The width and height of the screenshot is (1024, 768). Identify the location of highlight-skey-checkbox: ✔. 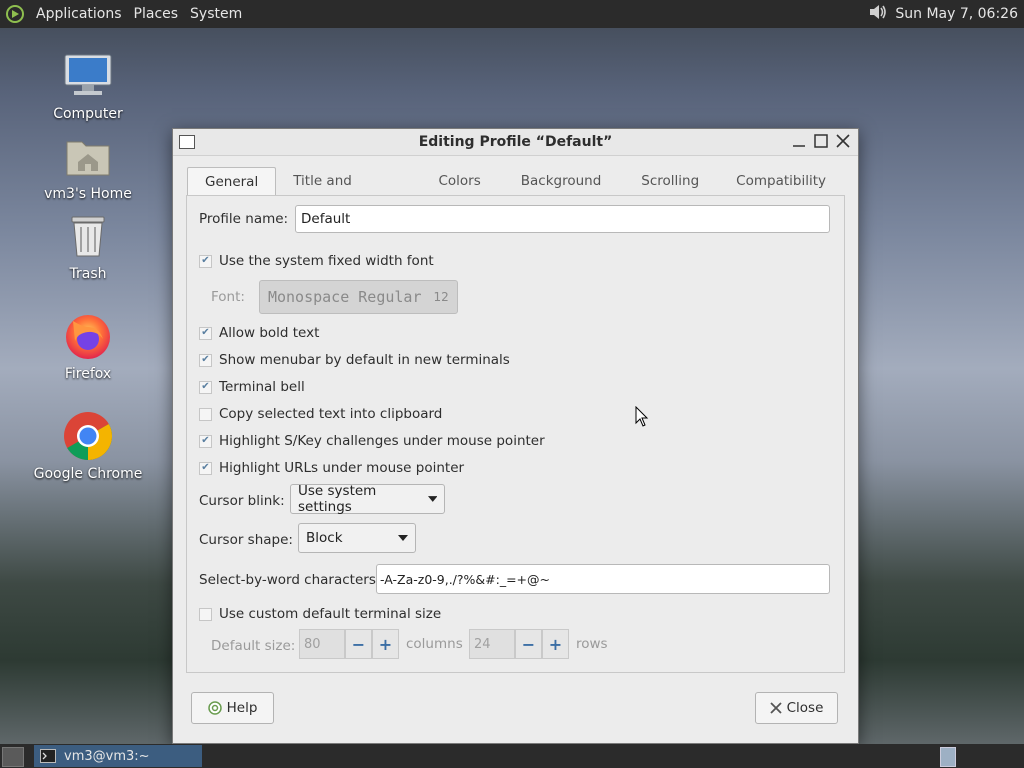
(205, 441).